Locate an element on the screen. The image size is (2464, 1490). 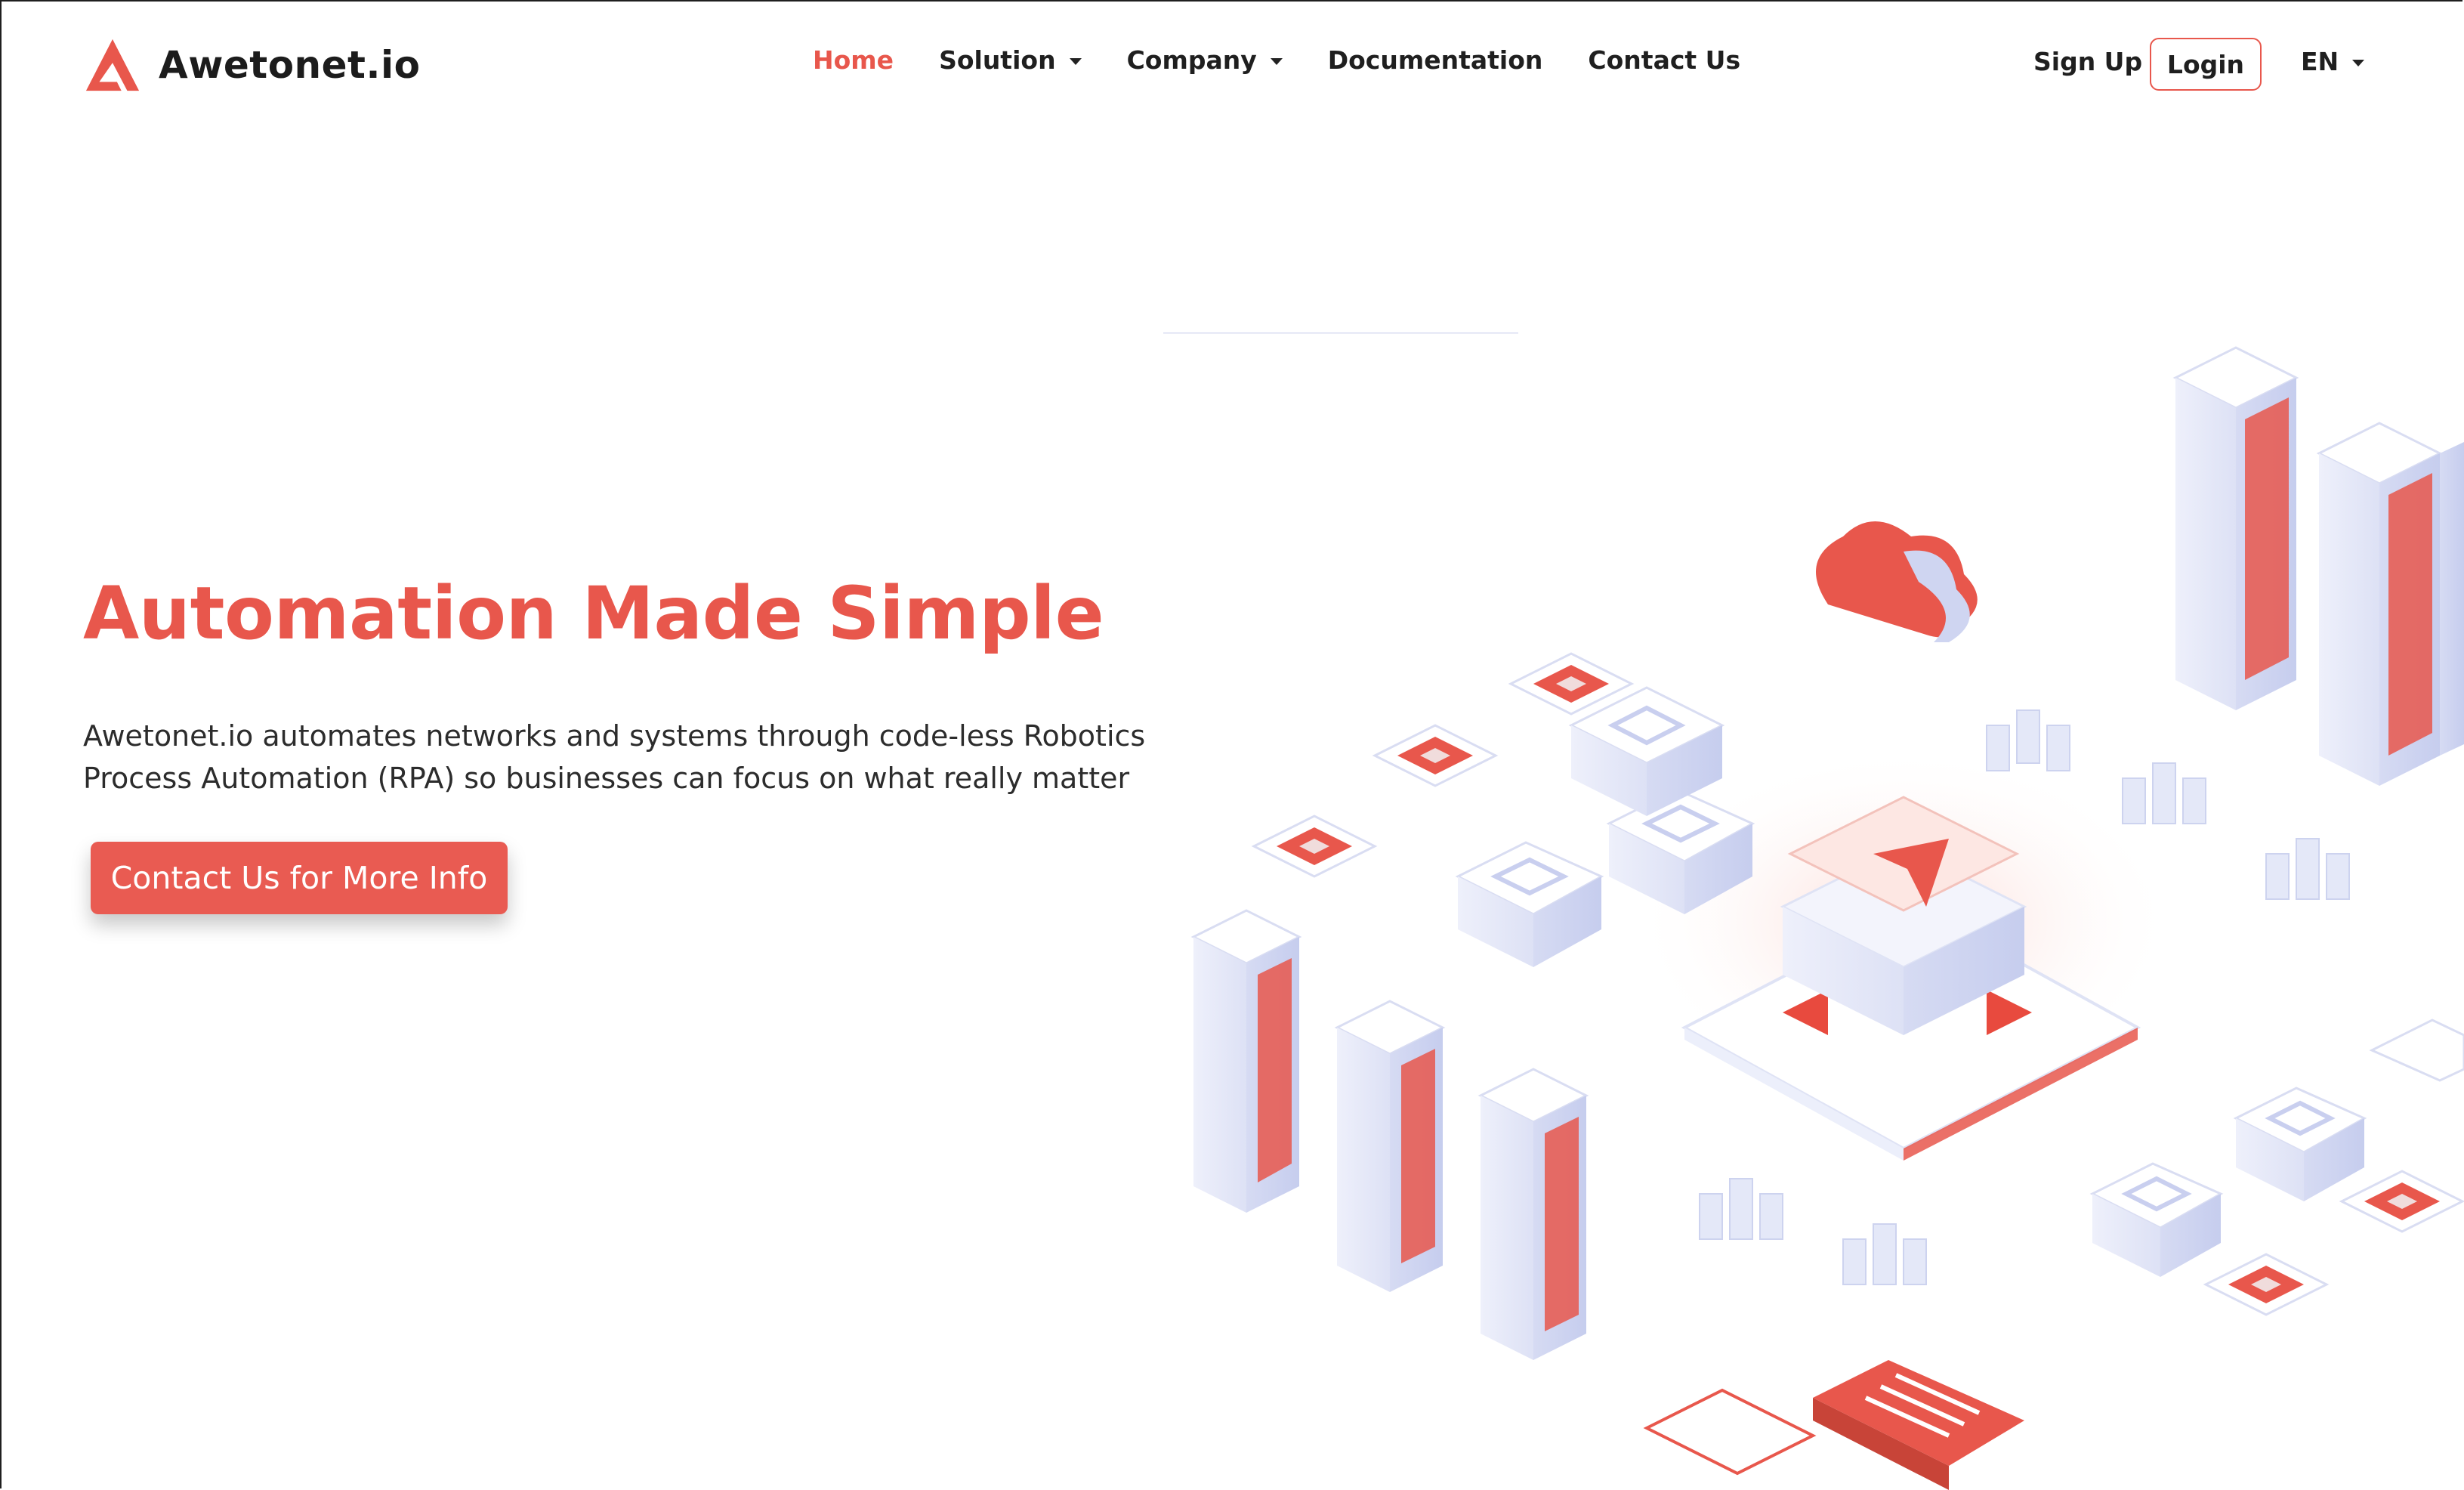
sign-up-link: Sign Up is located at coordinates (2087, 61).